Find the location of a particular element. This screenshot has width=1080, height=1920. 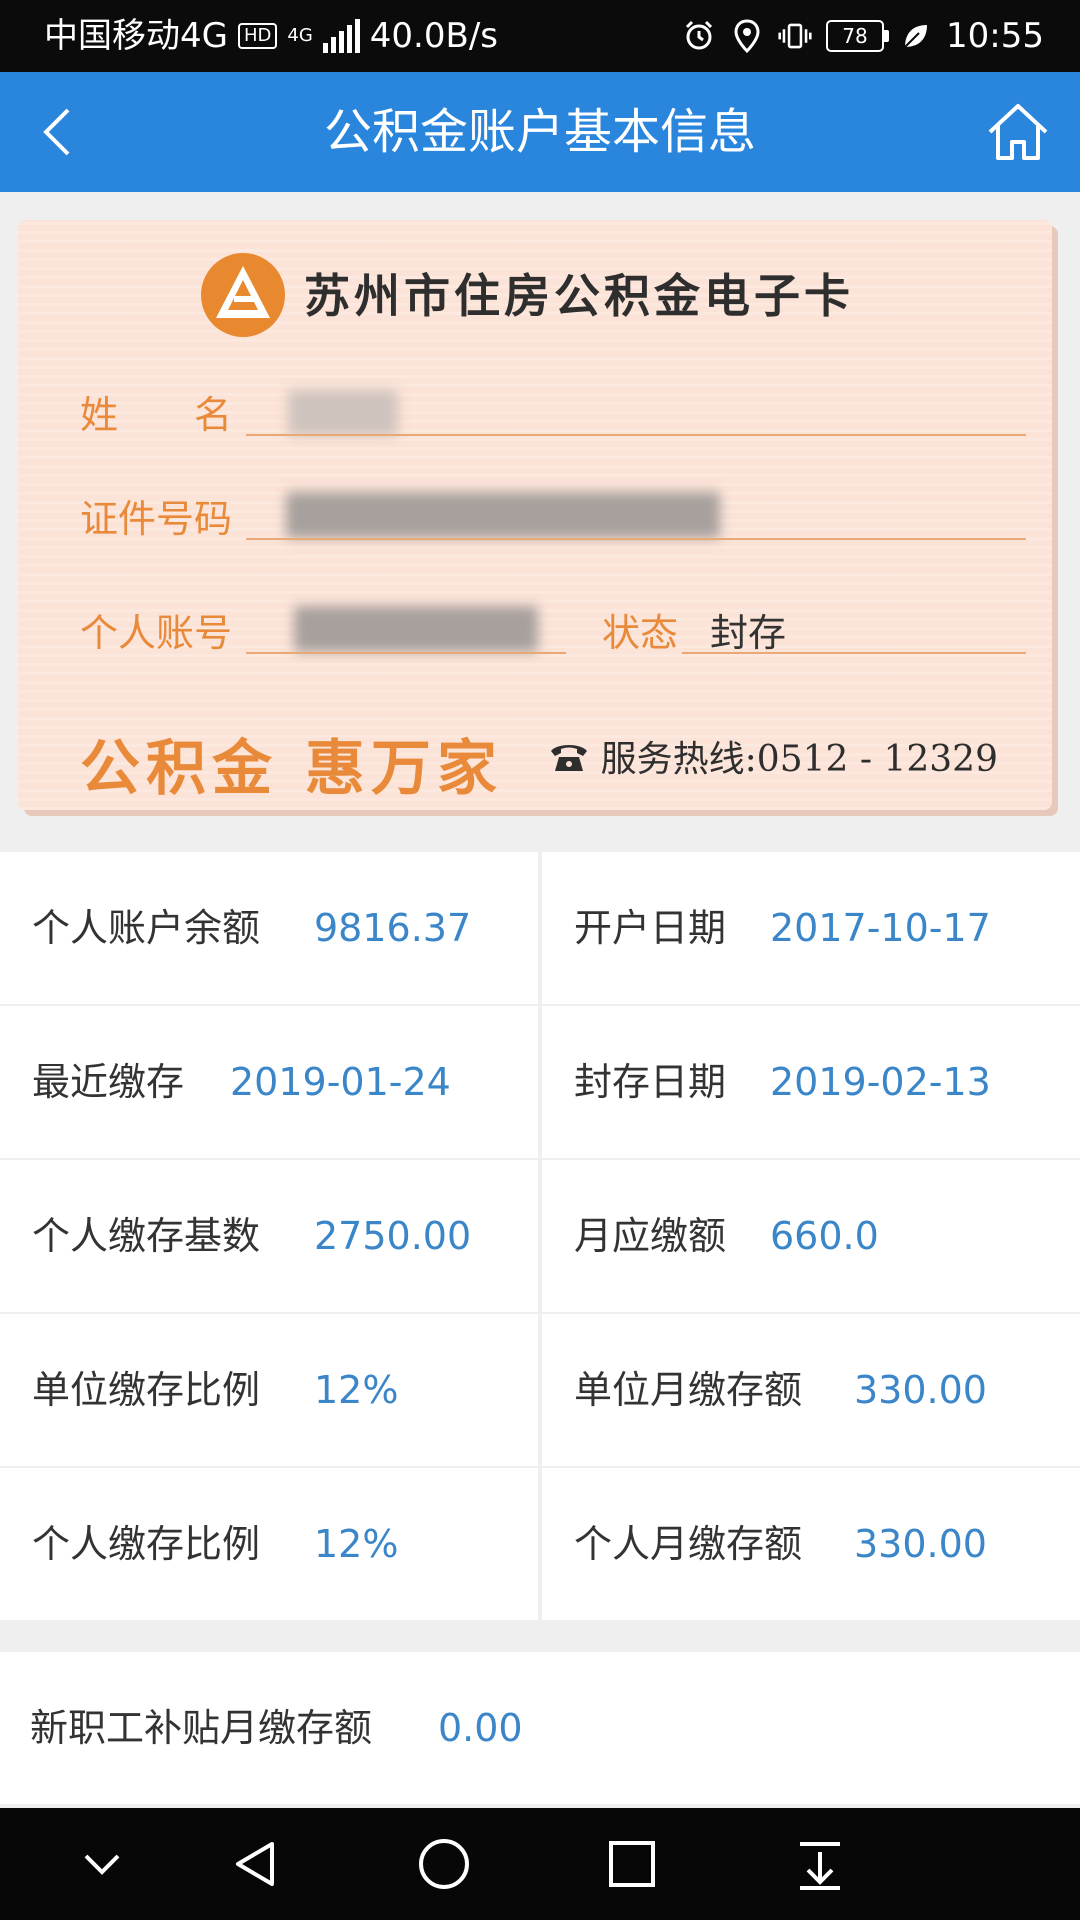

alarm-icon is located at coordinates (699, 36).